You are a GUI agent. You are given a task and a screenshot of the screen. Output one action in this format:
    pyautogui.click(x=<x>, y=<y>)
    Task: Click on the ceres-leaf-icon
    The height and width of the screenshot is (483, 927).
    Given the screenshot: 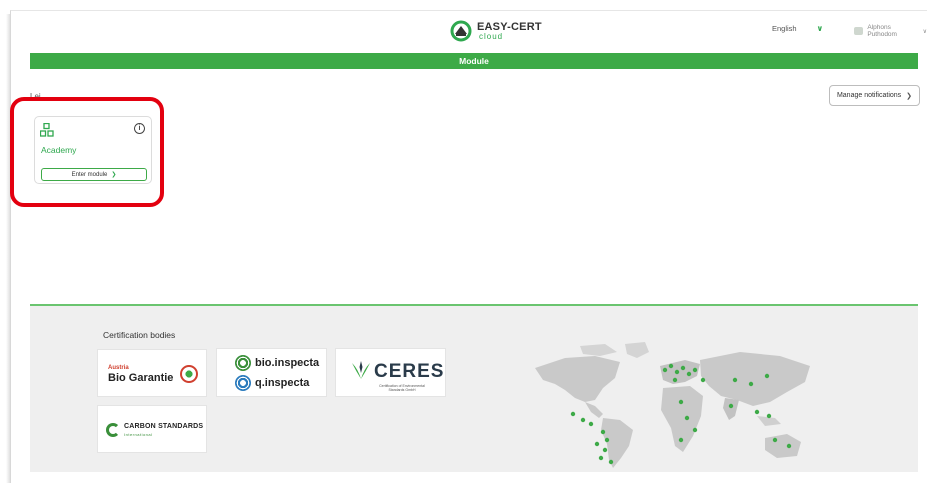 What is the action you would take?
    pyautogui.click(x=361, y=370)
    